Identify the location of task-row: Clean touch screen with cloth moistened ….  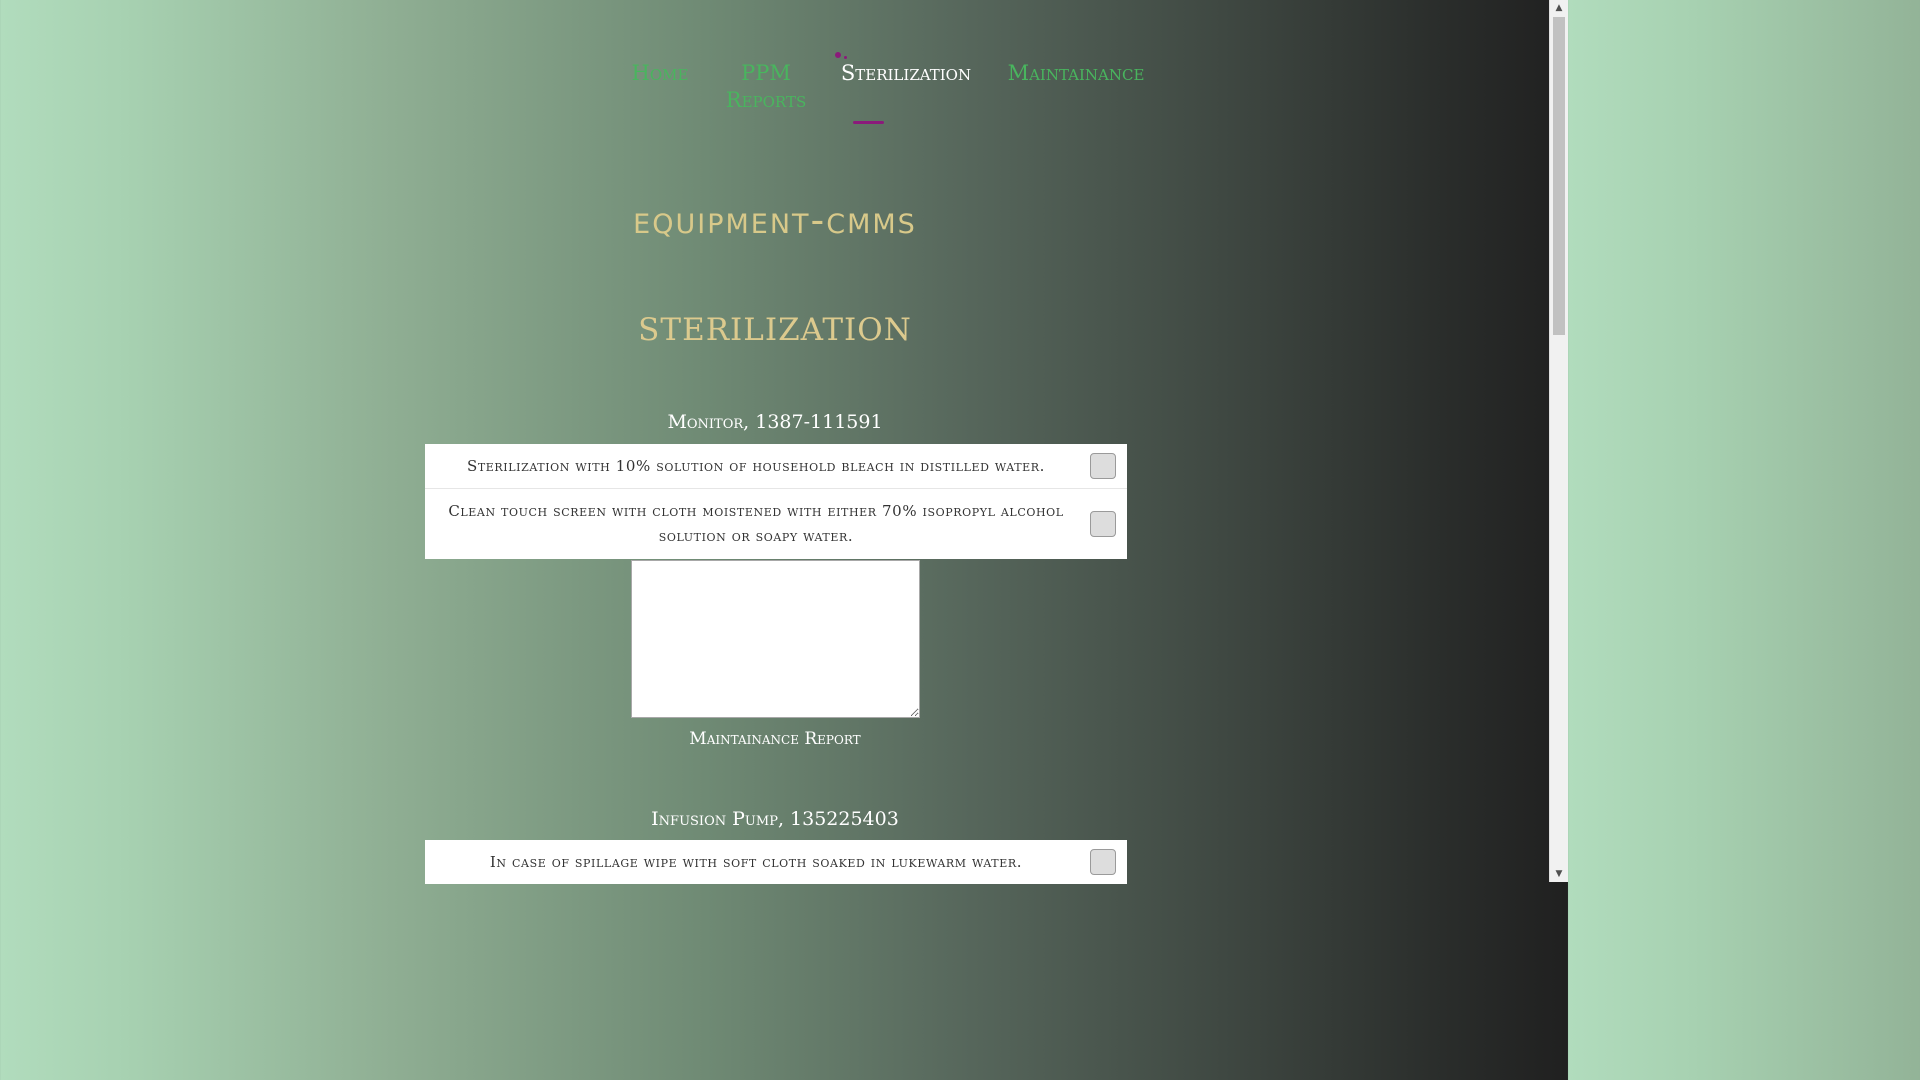
(776, 524).